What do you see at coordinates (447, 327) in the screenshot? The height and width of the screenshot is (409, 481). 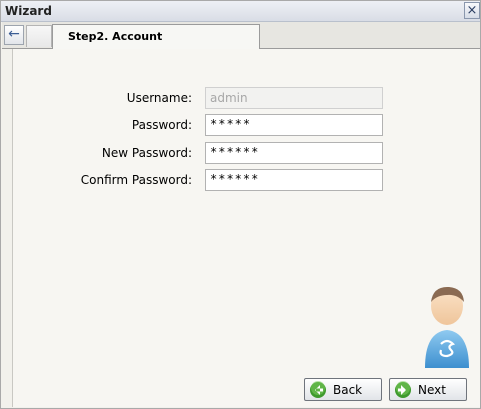 I see `user-avatar-icon` at bounding box center [447, 327].